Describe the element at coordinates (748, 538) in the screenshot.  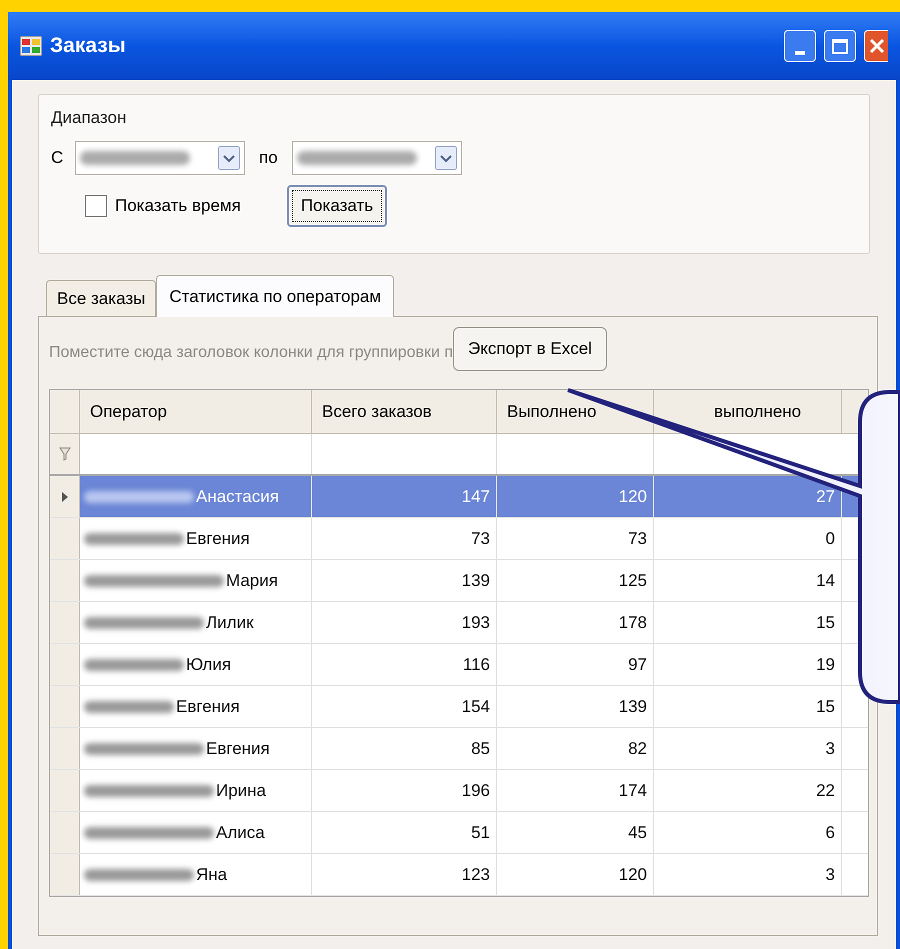
I see `table-cell: 0` at that location.